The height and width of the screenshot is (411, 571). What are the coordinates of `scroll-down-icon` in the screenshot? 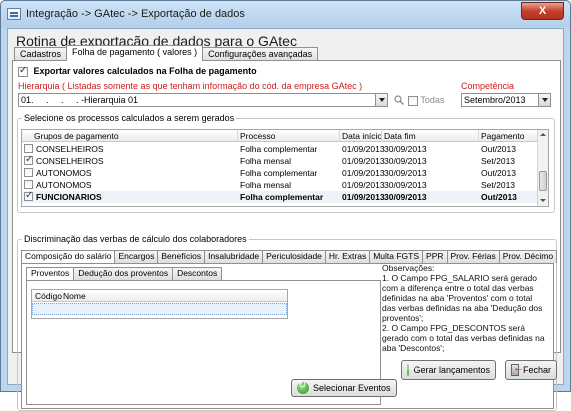 It's located at (543, 201).